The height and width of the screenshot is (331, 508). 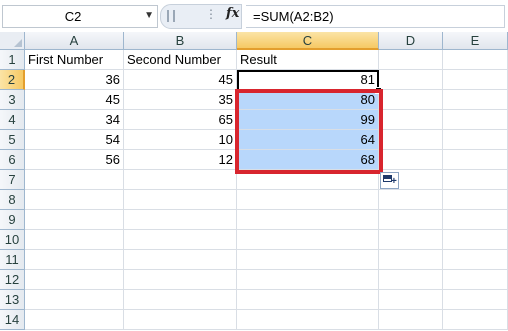 I want to click on cell-c6: 68, so click(x=308, y=160).